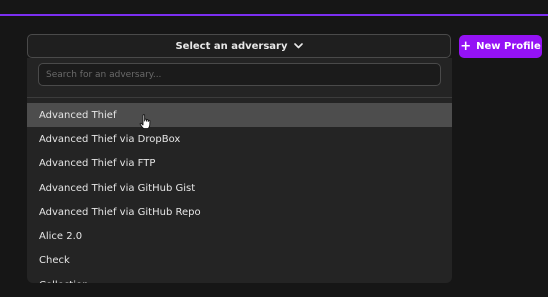  Describe the element at coordinates (239, 139) in the screenshot. I see `adversary-option: Advanced Thief via DropBox` at that location.